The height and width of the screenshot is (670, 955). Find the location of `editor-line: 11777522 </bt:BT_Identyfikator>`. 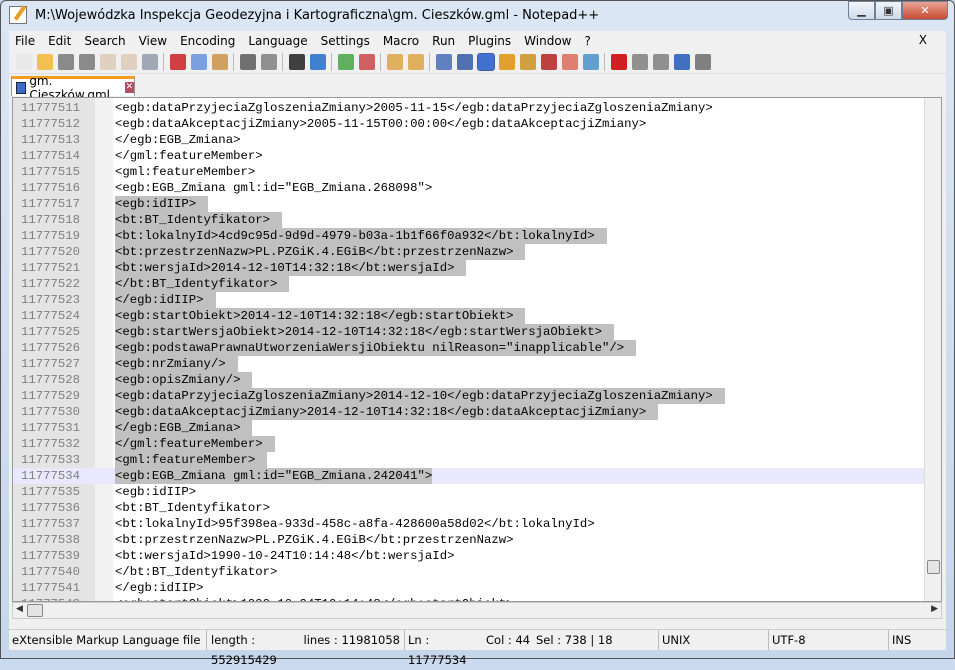

editor-line: 11777522 </bt:BT_Identyfikator> is located at coordinates (477, 284).